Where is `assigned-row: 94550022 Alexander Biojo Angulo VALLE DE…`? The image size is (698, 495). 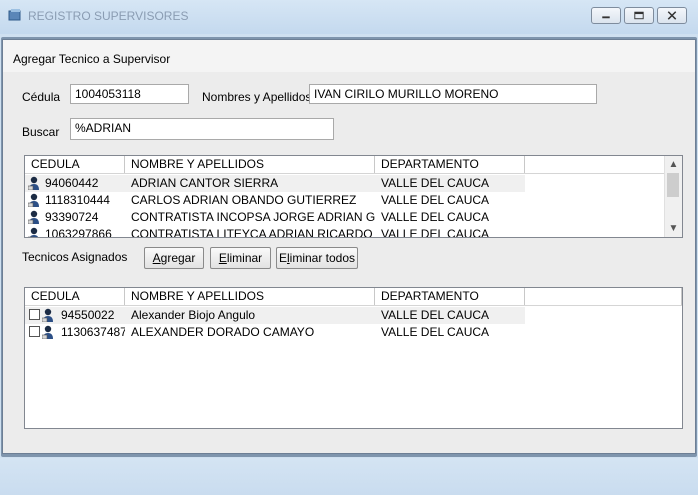
assigned-row: 94550022 Alexander Biojo Angulo VALLE DE… is located at coordinates (275, 315).